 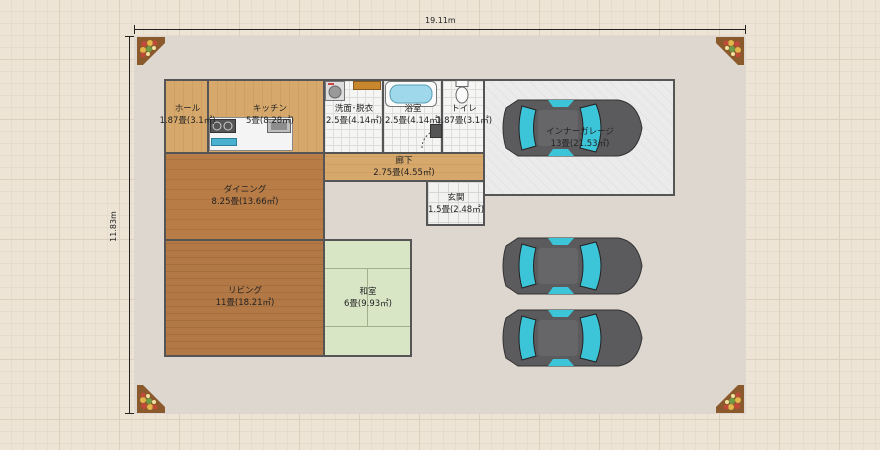 What do you see at coordinates (464, 115) in the screenshot?
I see `label-toilet: トイレ 1.87畳(3.1㎡)` at bounding box center [464, 115].